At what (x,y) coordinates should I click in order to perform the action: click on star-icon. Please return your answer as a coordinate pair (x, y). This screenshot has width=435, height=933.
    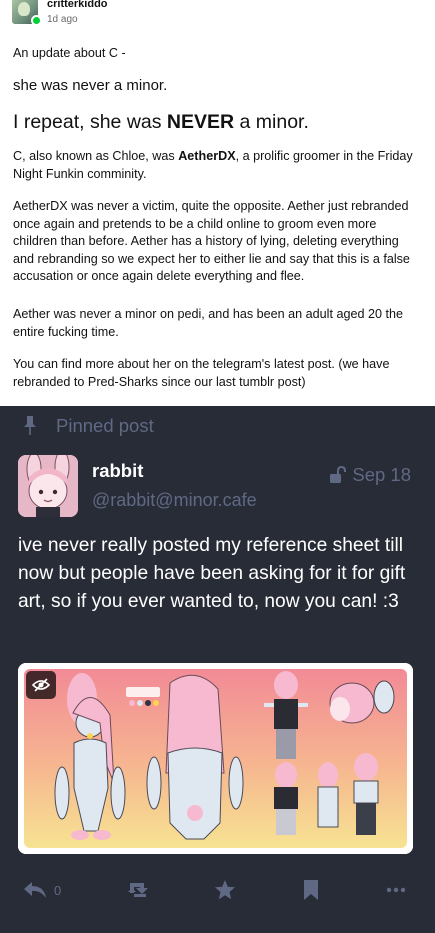
    Looking at the image, I should click on (225, 890).